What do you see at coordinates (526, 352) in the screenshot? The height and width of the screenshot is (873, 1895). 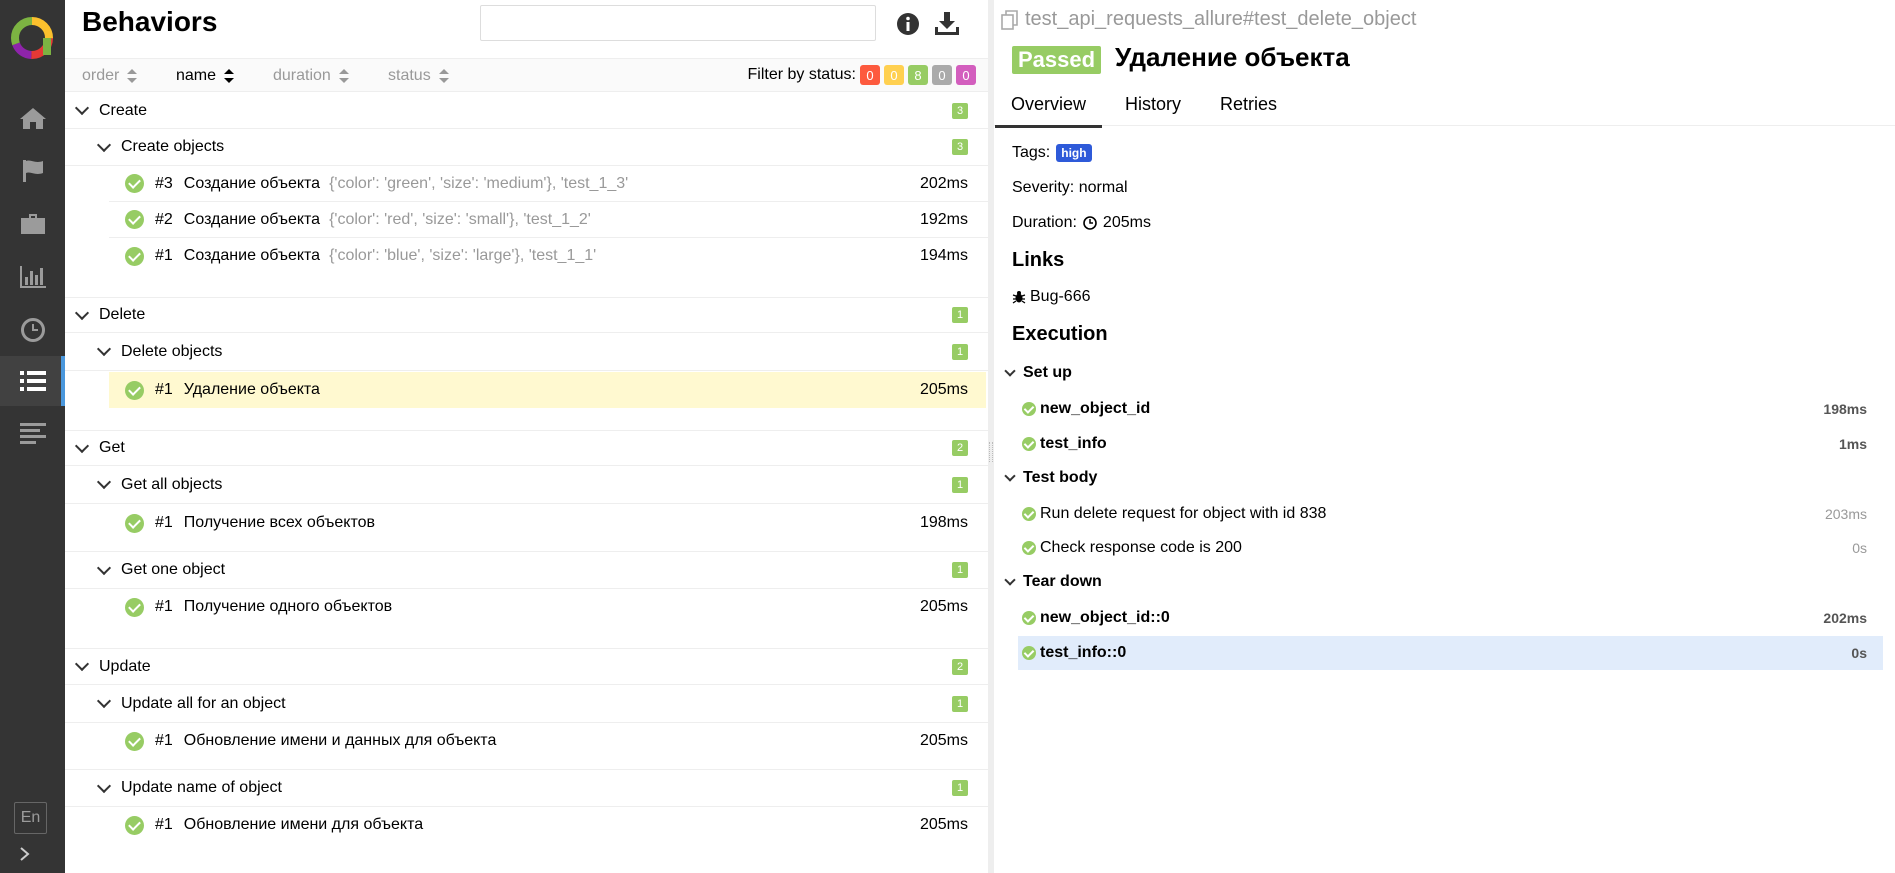 I see `story-row: Delete objects 1` at bounding box center [526, 352].